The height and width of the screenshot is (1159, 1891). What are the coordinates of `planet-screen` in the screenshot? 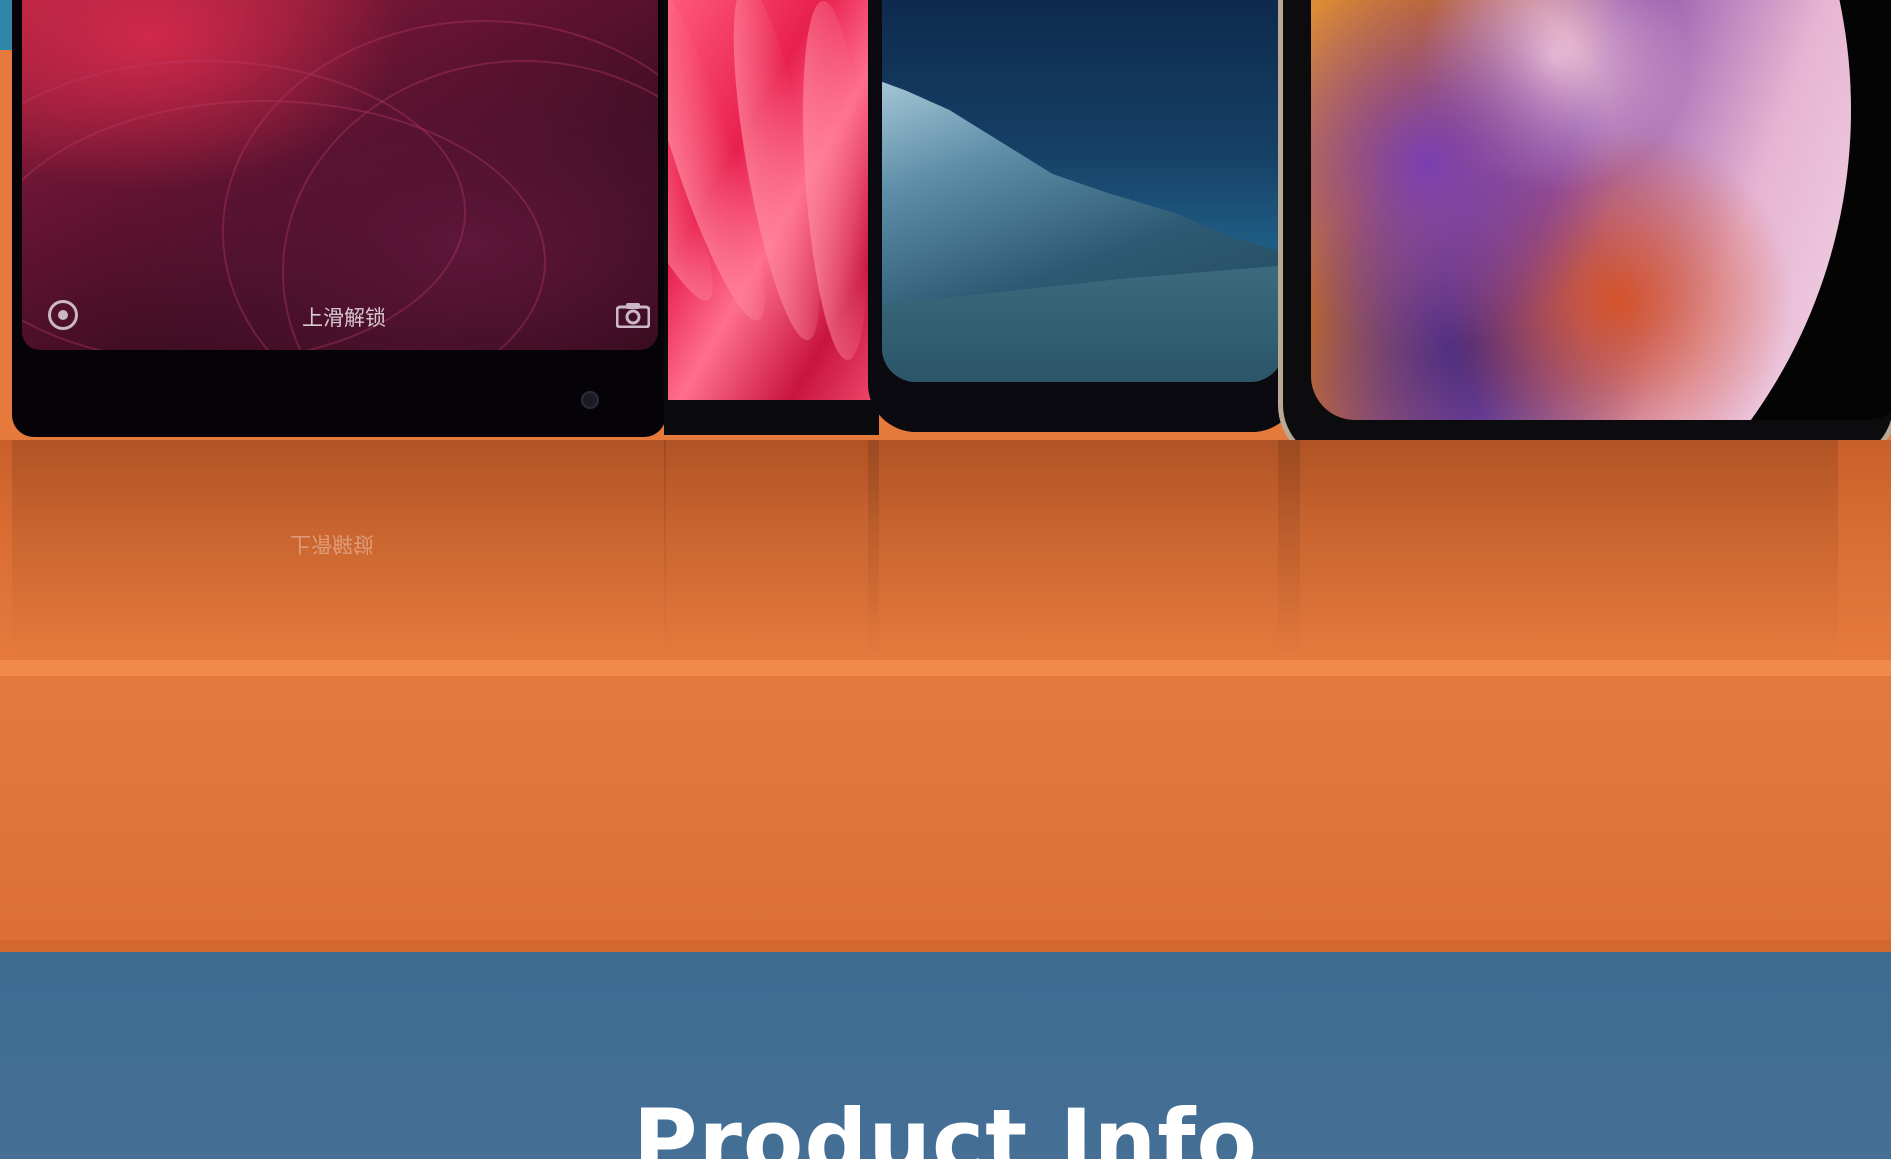 It's located at (1601, 210).